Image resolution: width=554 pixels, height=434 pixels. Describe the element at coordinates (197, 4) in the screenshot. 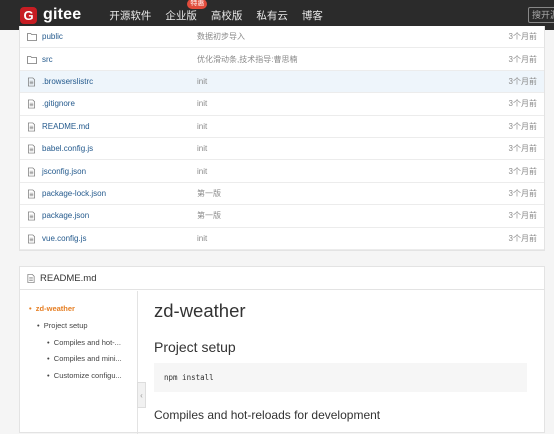

I see `promo-badge: 特惠` at that location.